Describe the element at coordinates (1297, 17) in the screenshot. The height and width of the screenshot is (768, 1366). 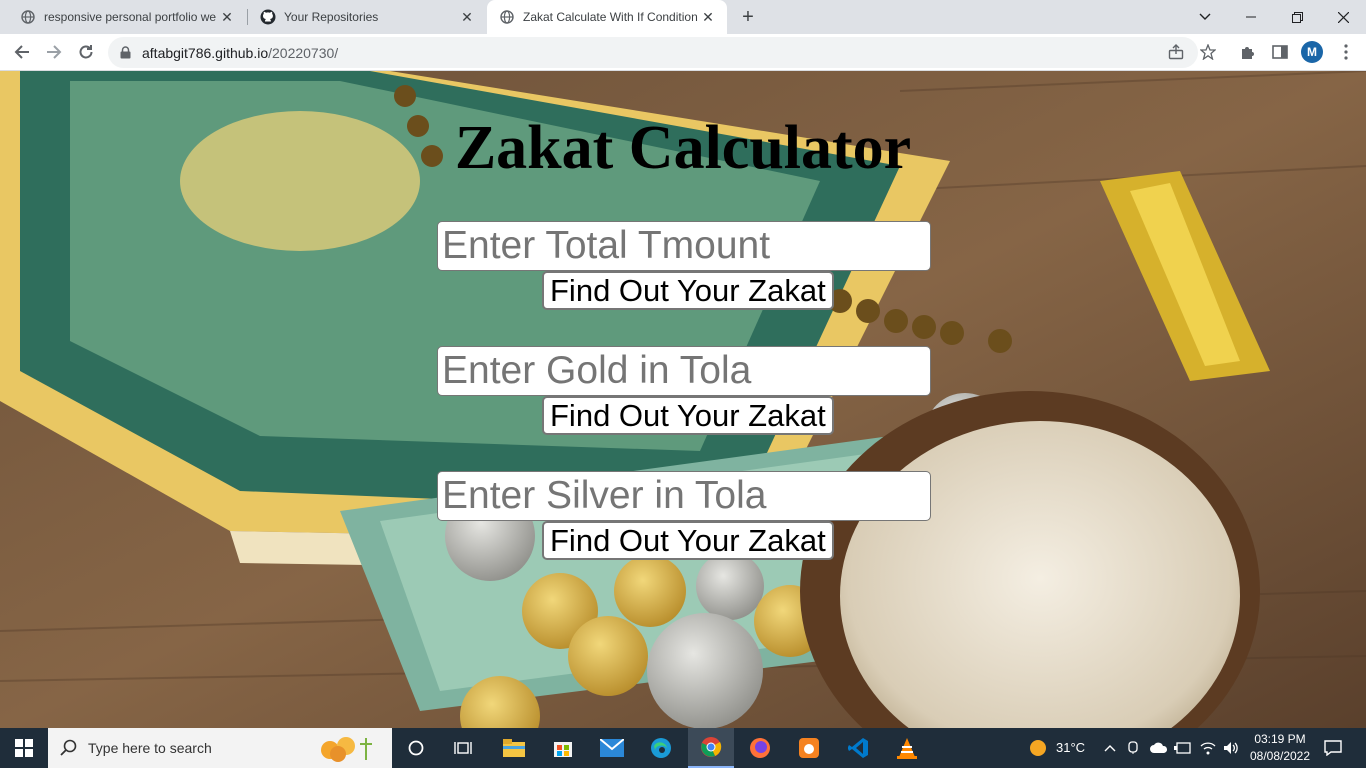
I see `restore-icon` at that location.